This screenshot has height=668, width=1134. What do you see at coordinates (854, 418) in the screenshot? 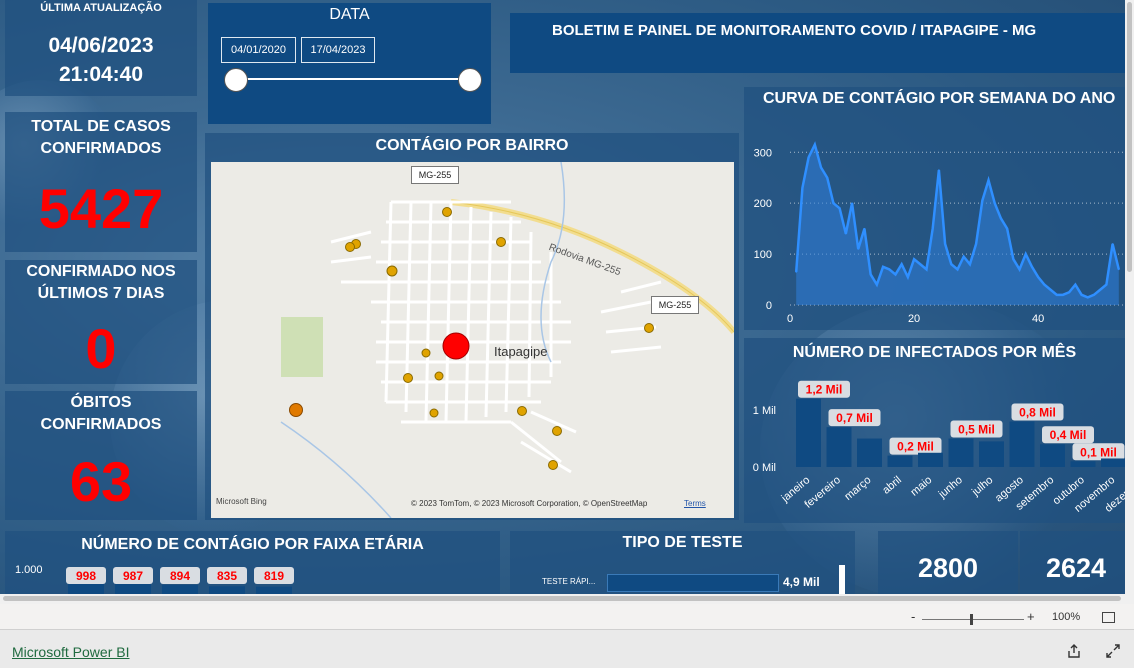
I see `data-label: 0,7 Mil` at bounding box center [854, 418].